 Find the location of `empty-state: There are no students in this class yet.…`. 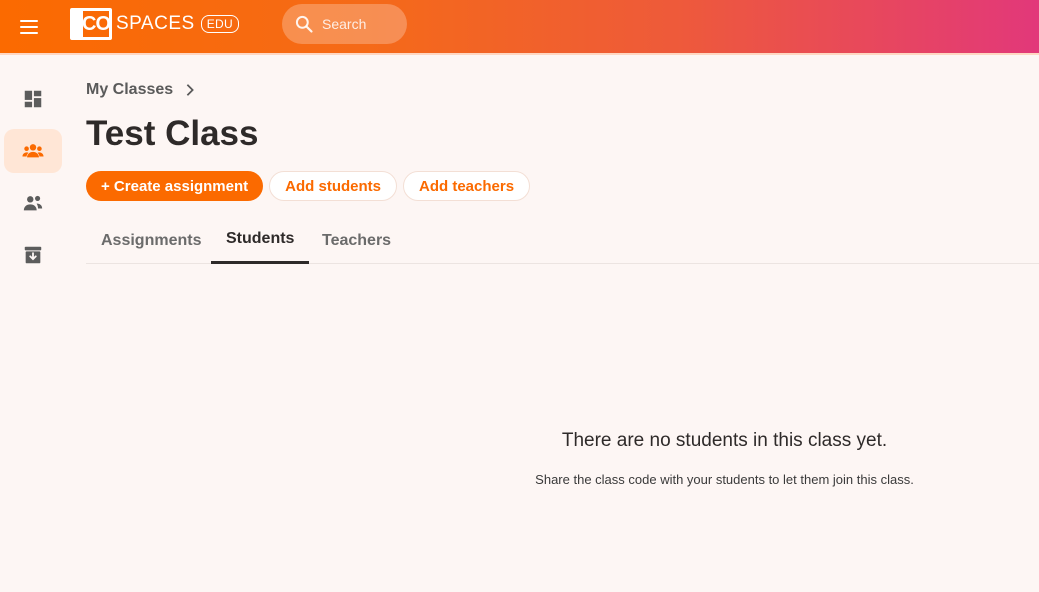

empty-state: There are no students in this class yet.… is located at coordinates (724, 458).